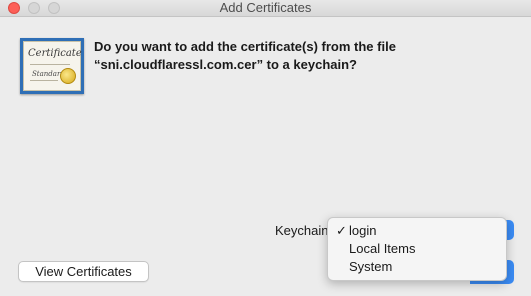 The width and height of the screenshot is (531, 296). I want to click on keychain-option-local-items: Local Items, so click(417, 249).